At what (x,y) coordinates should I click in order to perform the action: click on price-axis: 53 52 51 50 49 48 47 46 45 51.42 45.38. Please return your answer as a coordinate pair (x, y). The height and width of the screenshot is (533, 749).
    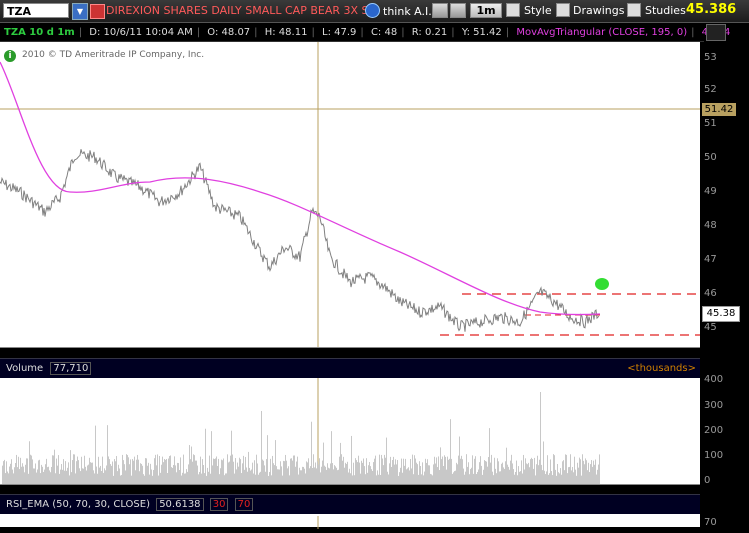
    Looking at the image, I should click on (724, 194).